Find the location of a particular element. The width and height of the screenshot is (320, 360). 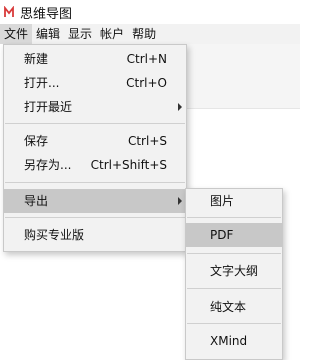

export-item-image: 图片 is located at coordinates (234, 201).